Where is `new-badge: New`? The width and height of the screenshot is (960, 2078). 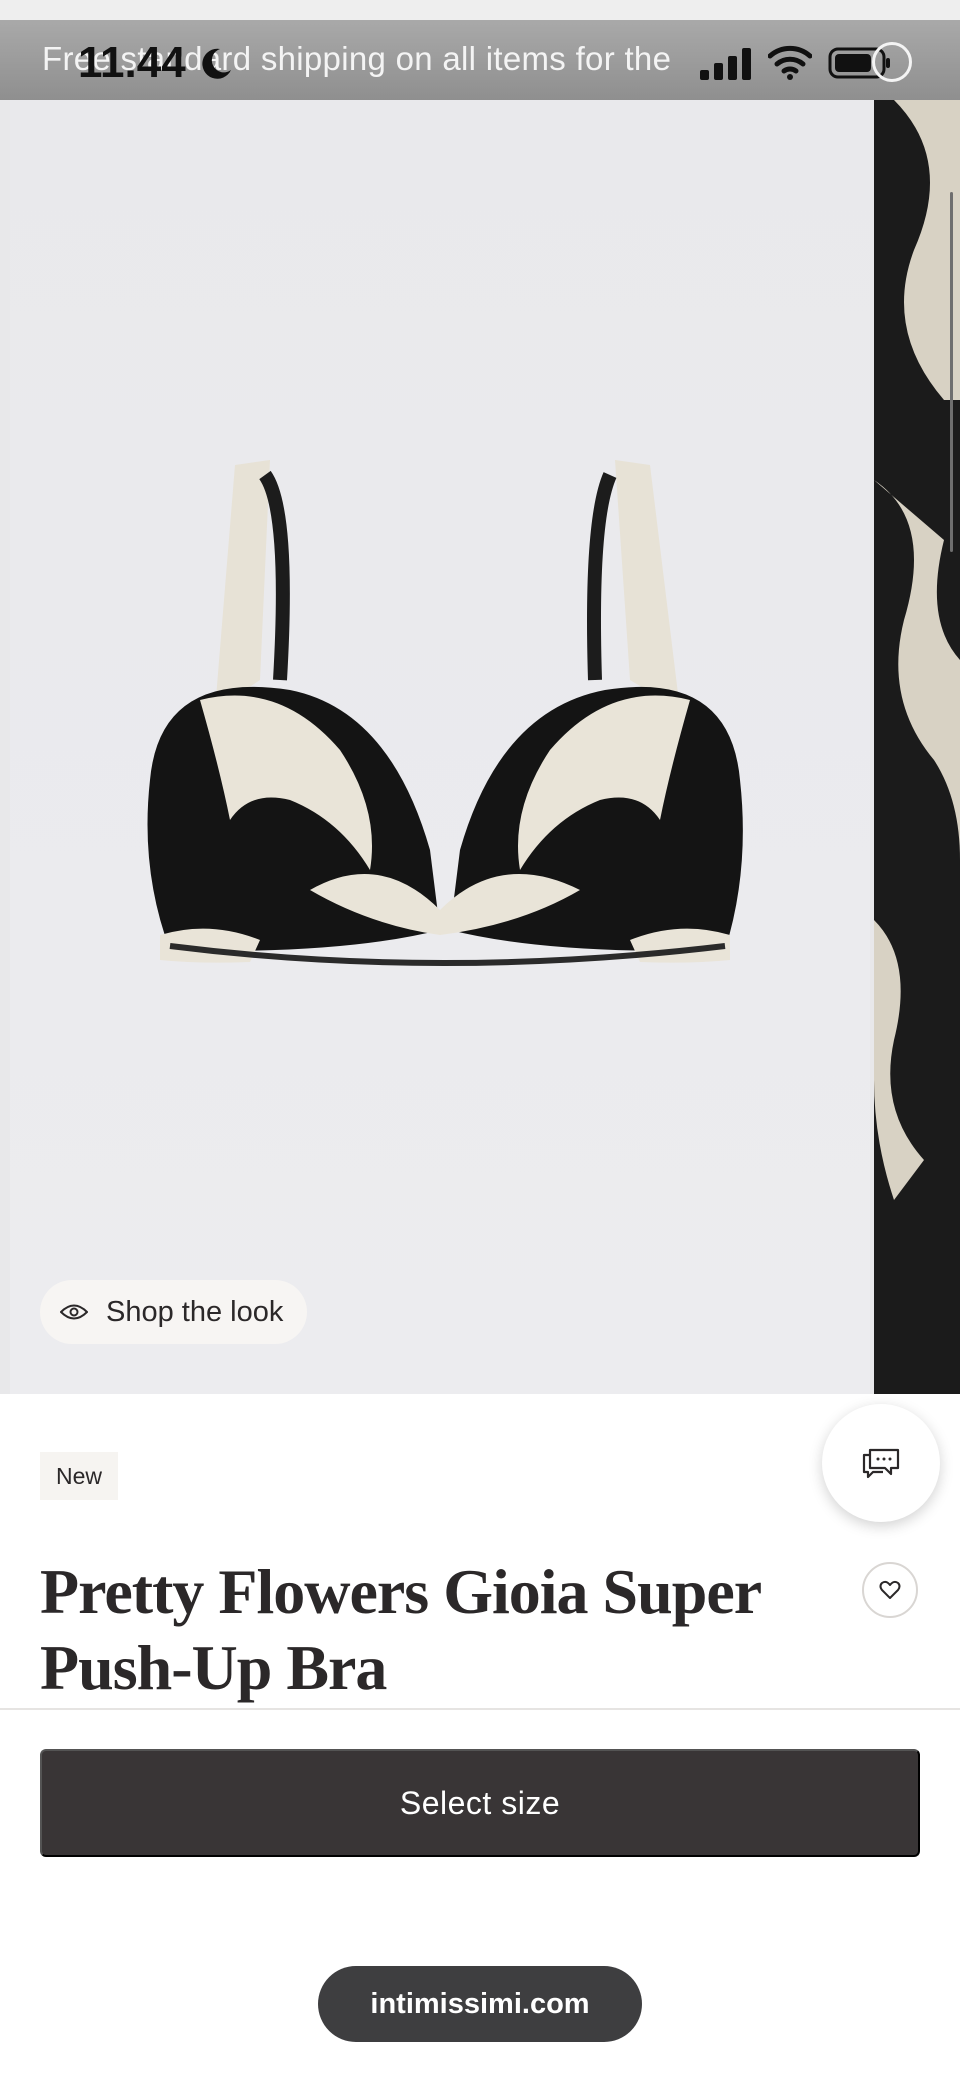 new-badge: New is located at coordinates (79, 1476).